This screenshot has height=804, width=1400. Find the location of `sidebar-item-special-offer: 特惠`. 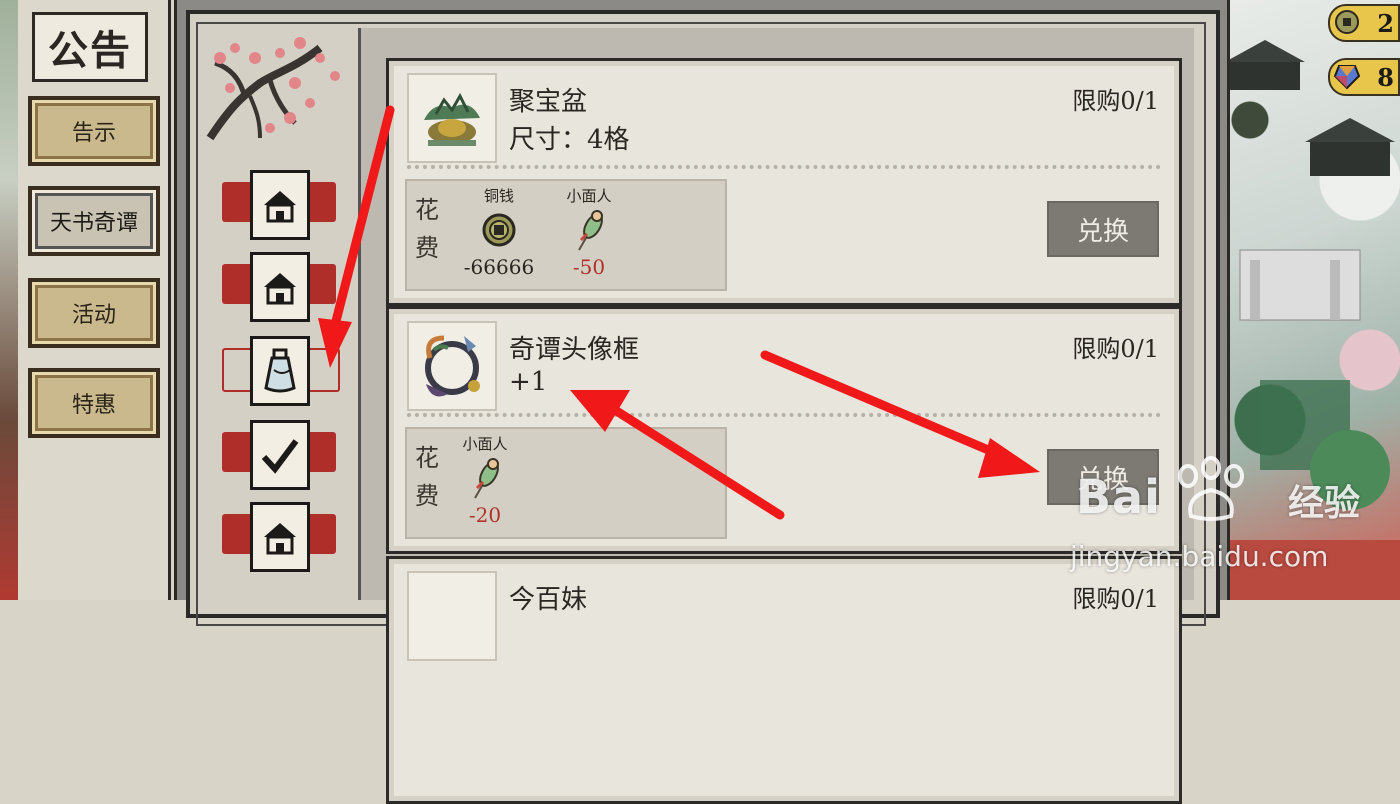

sidebar-item-special-offer: 特惠 is located at coordinates (94, 403).